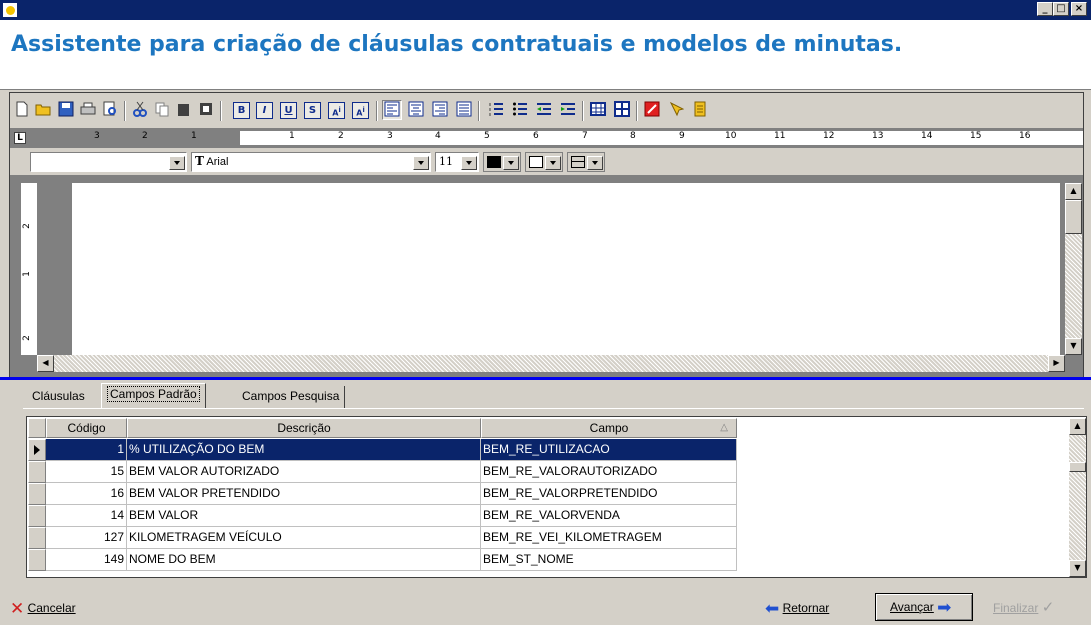 The height and width of the screenshot is (625, 1091). I want to click on cell-codigo: 127, so click(86, 538).